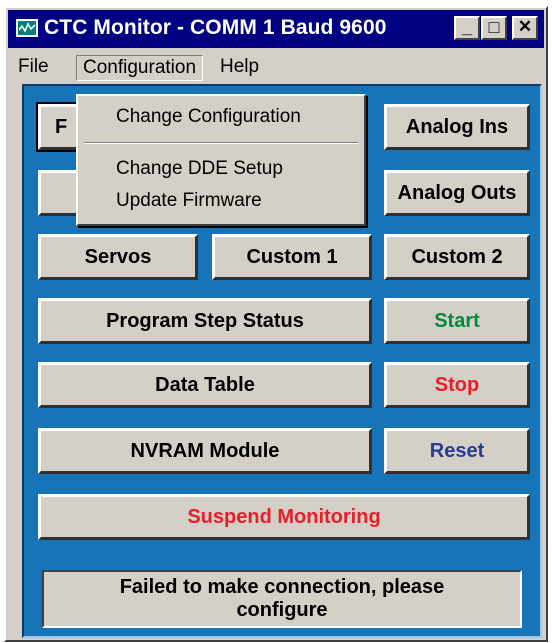 This screenshot has width=552, height=643. Describe the element at coordinates (494, 28) in the screenshot. I see `maximize-icon: □` at that location.